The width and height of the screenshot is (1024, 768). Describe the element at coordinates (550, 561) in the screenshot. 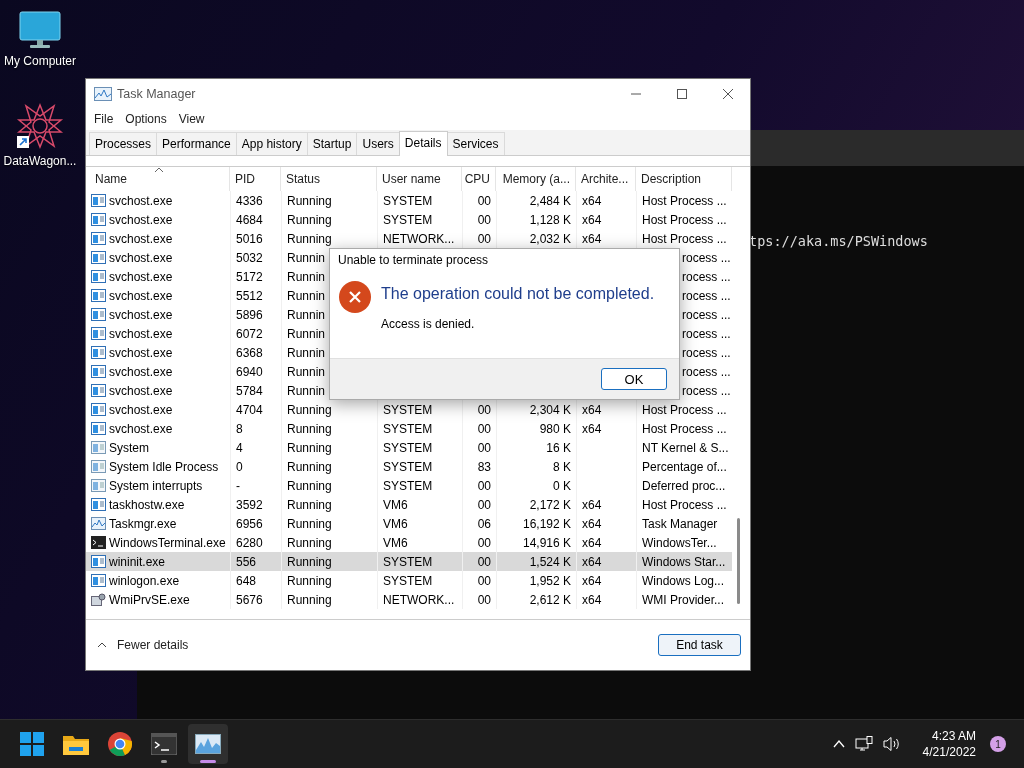

I see `table-cell: 1,524 K` at that location.